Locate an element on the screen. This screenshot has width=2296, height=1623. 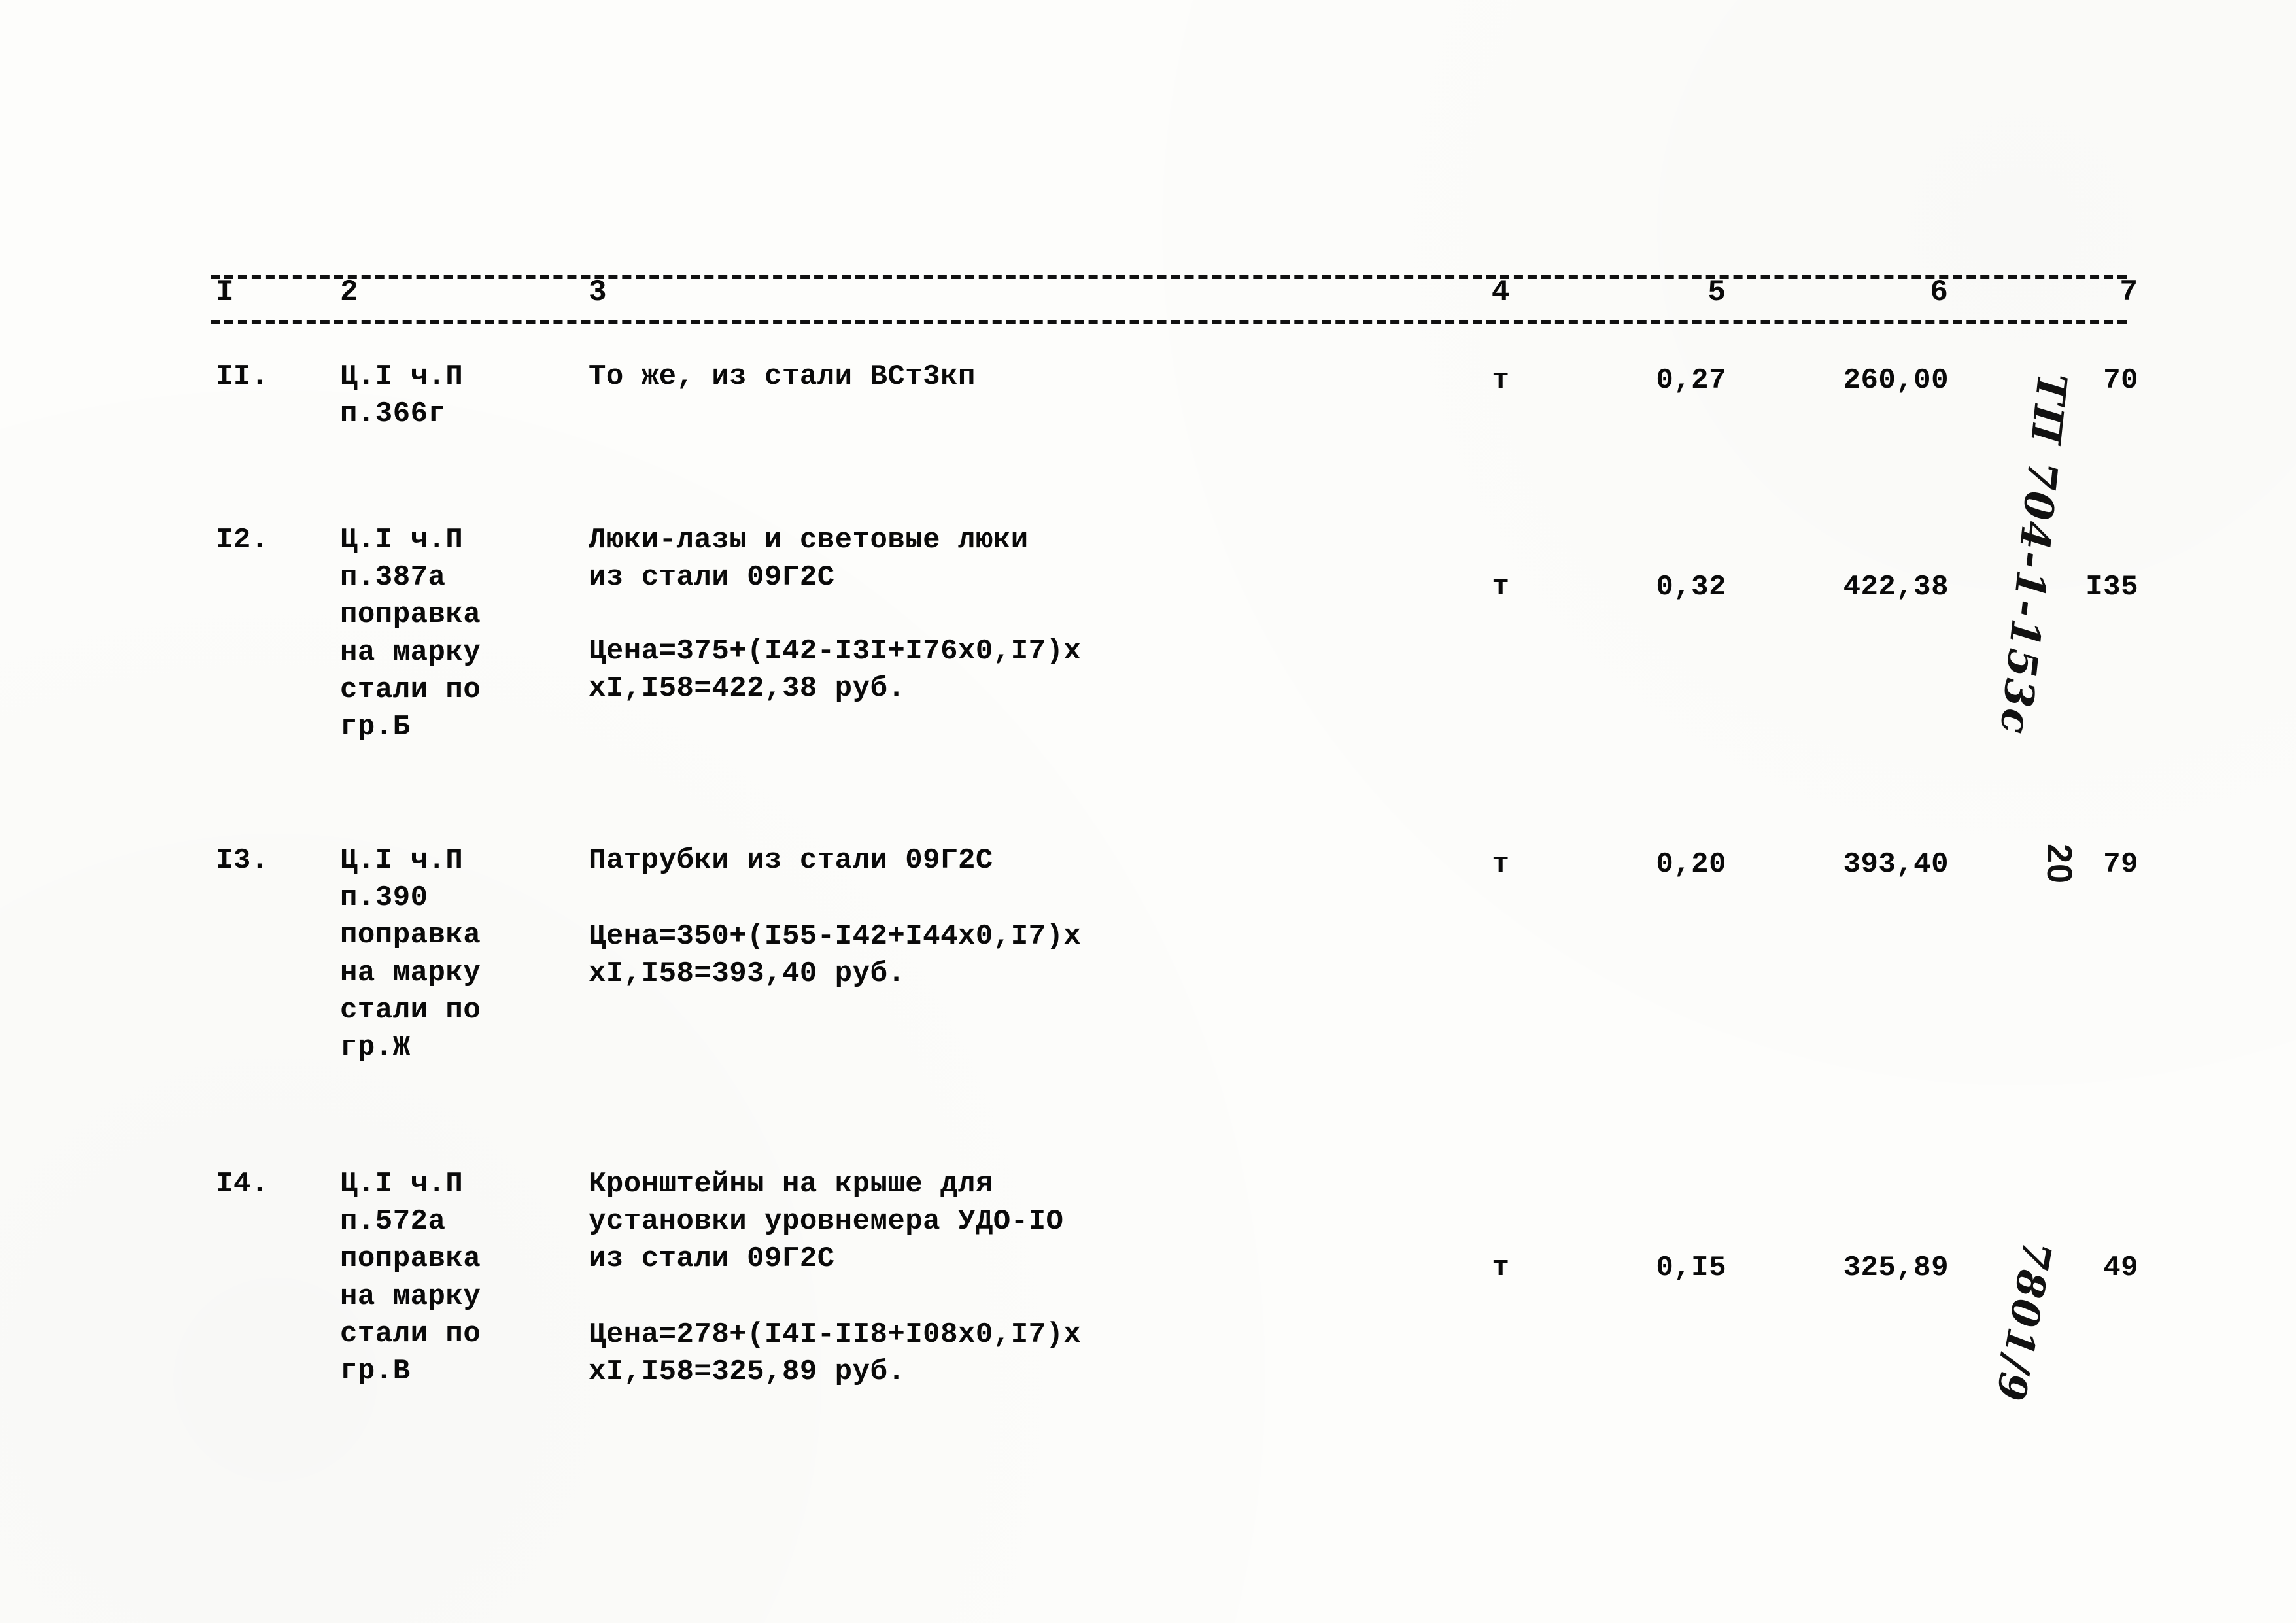
row-justification: Ц.I ч.П п.366г is located at coordinates (402, 395).